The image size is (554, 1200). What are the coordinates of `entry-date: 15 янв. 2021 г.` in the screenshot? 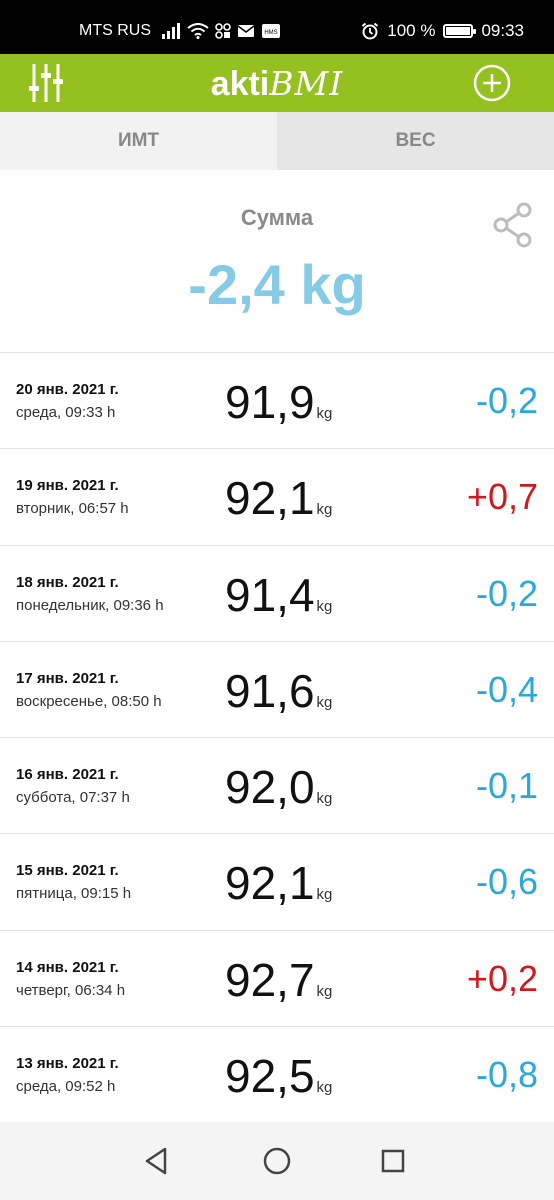 It's located at (67, 871).